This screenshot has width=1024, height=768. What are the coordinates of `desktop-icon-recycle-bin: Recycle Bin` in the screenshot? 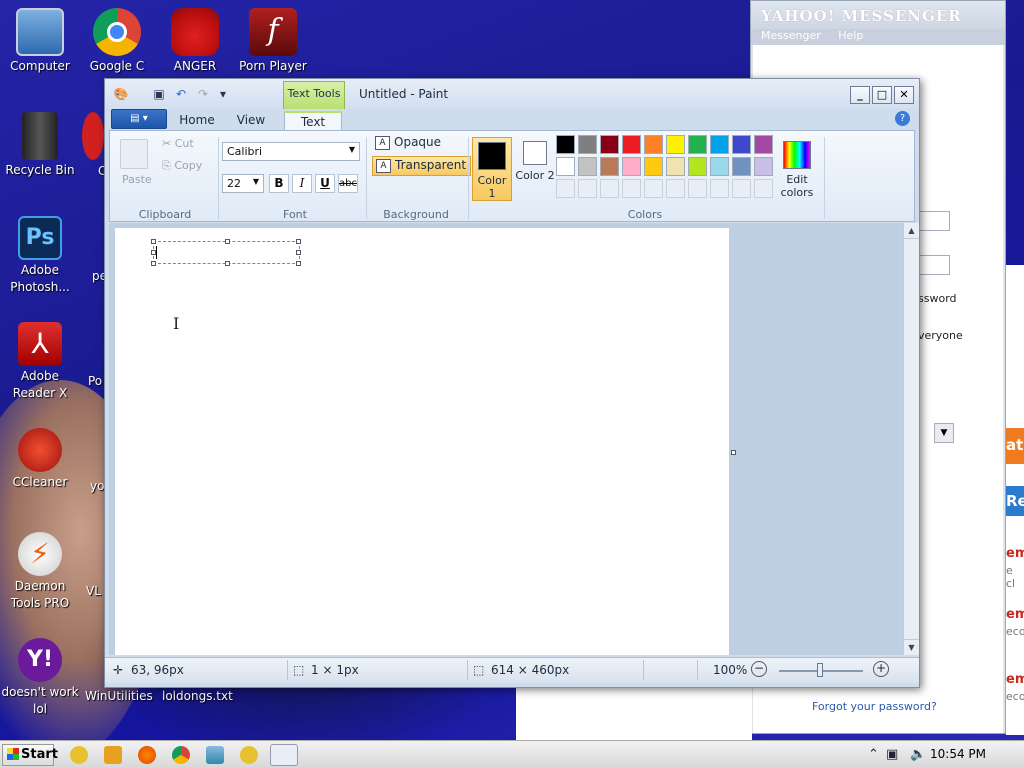 It's located at (40, 145).